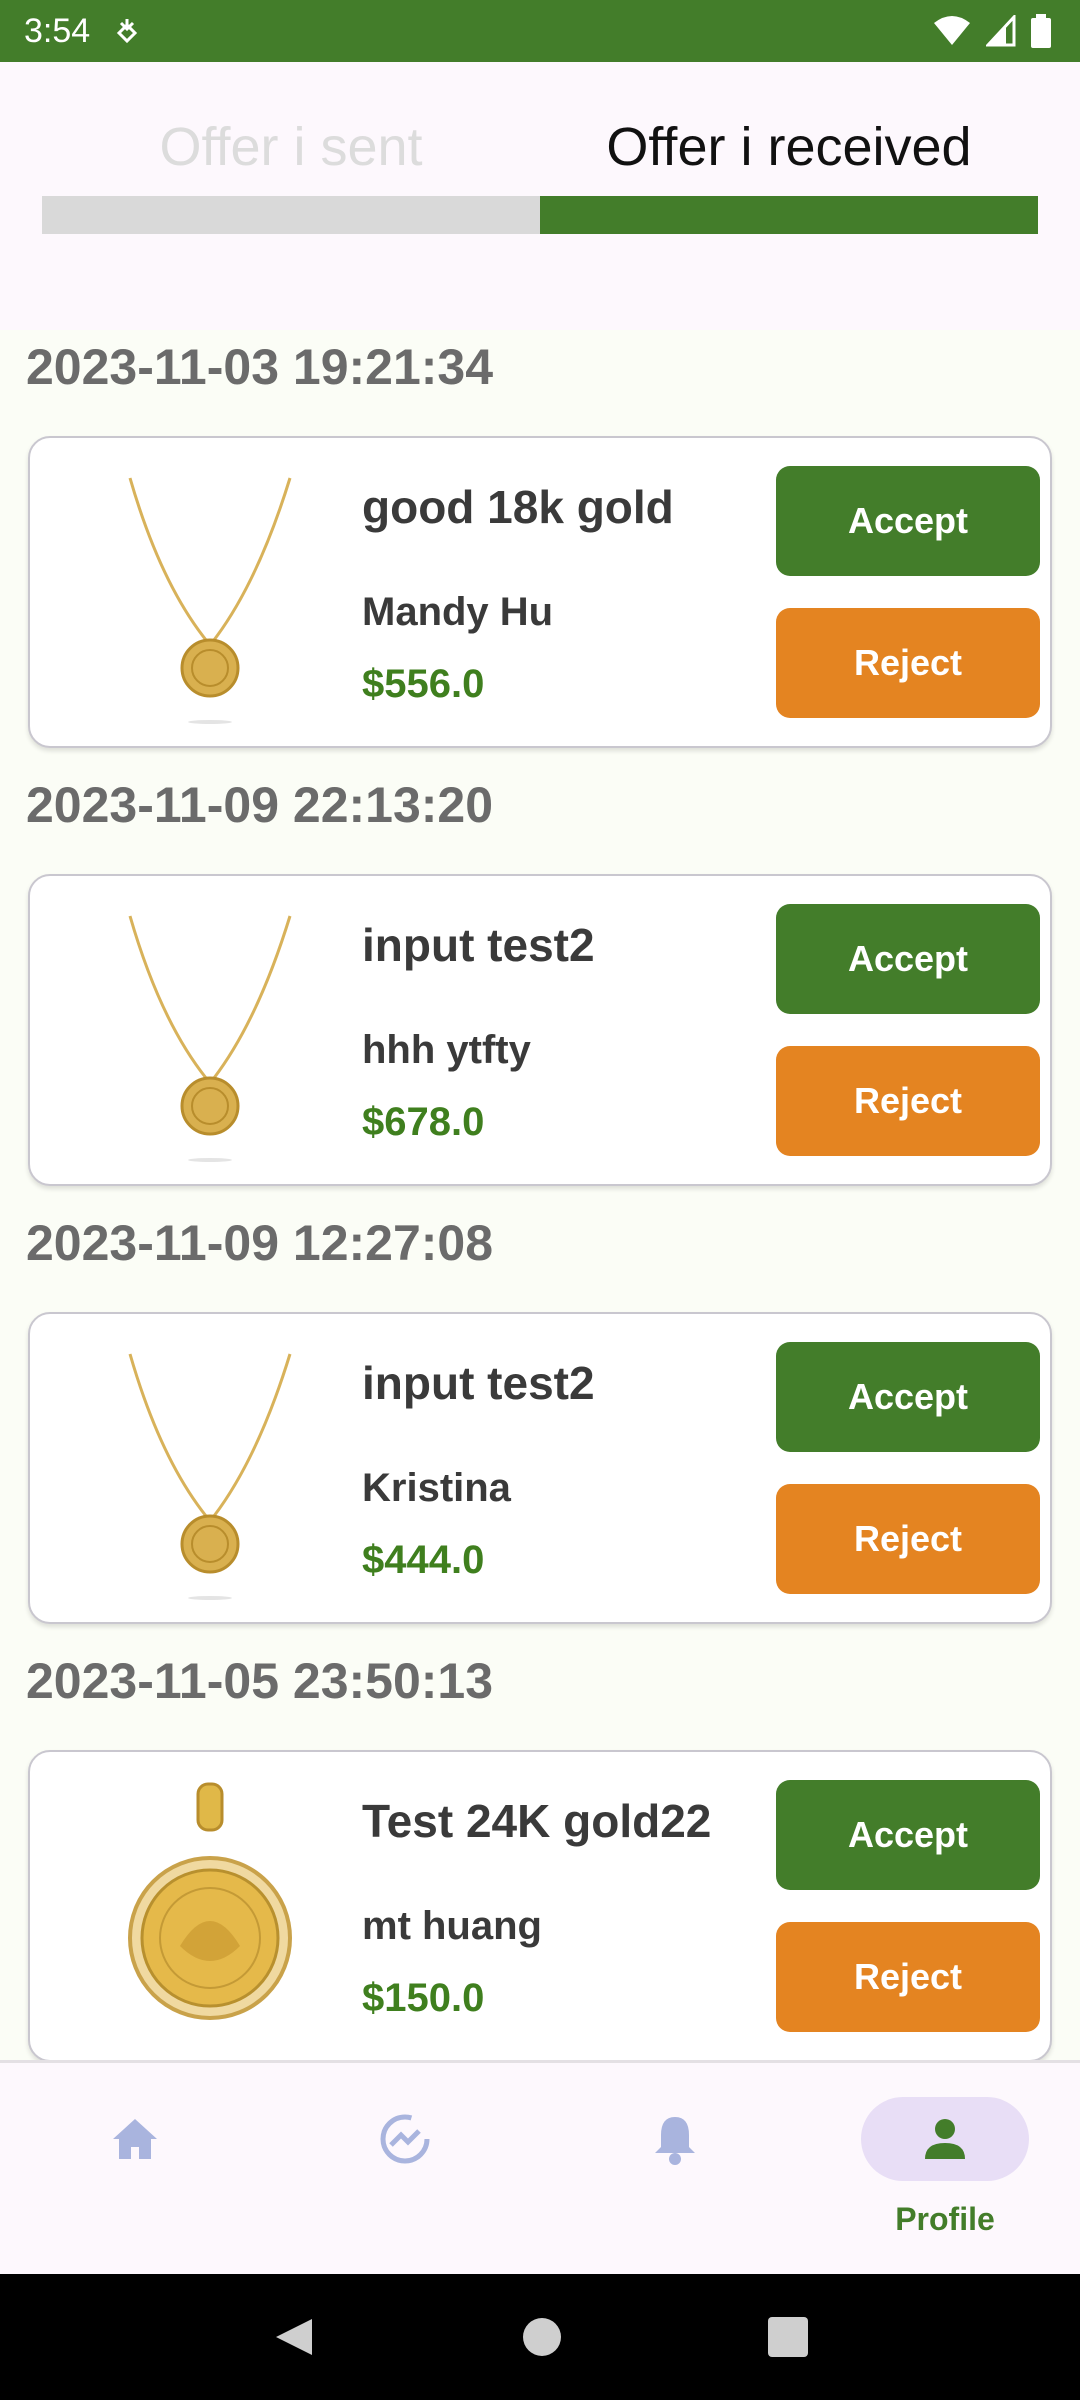 This screenshot has height=2400, width=1080. What do you see at coordinates (945, 2219) in the screenshot?
I see `nav-label-profile: Profile` at bounding box center [945, 2219].